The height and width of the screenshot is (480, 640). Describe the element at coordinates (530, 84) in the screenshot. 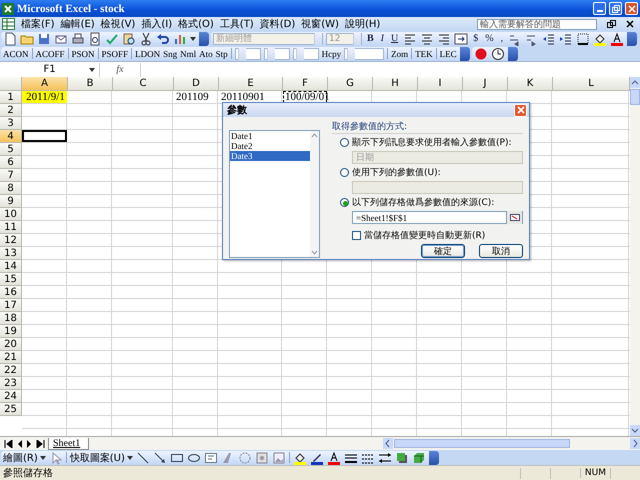

I see `column-header: K` at that location.